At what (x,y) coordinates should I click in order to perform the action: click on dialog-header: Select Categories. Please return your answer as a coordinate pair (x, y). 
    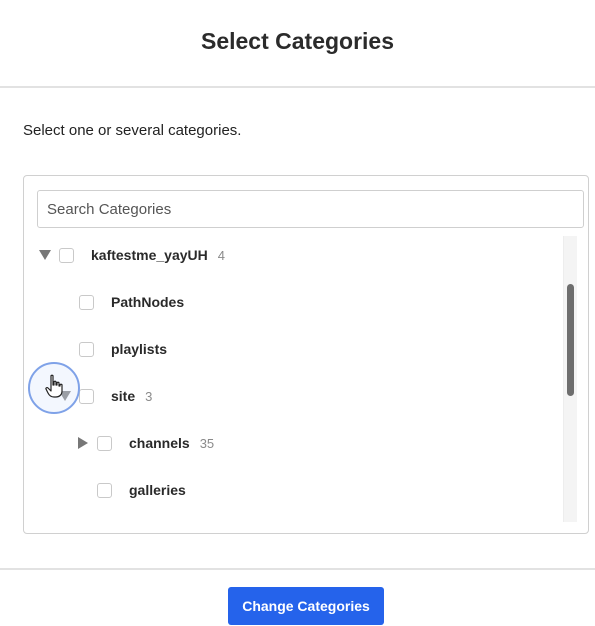
    Looking at the image, I should click on (297, 44).